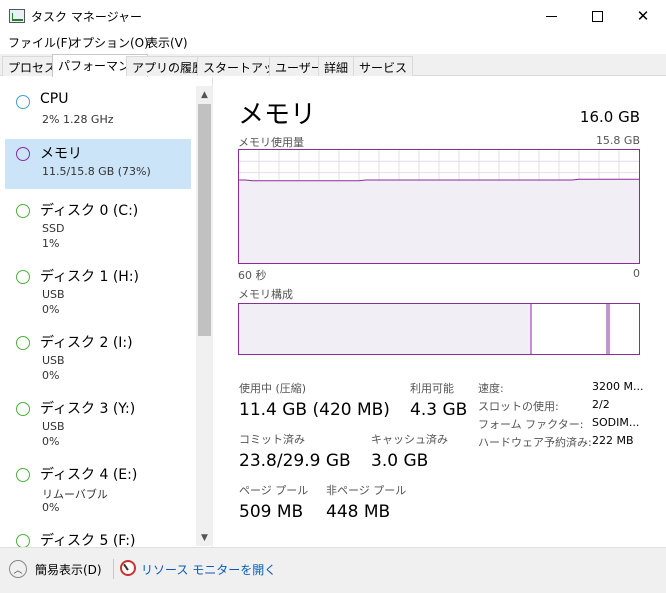 Image resolution: width=666 pixels, height=593 pixels. What do you see at coordinates (271, 512) in the screenshot?
I see `paged-pool-value: 509 MB` at bounding box center [271, 512].